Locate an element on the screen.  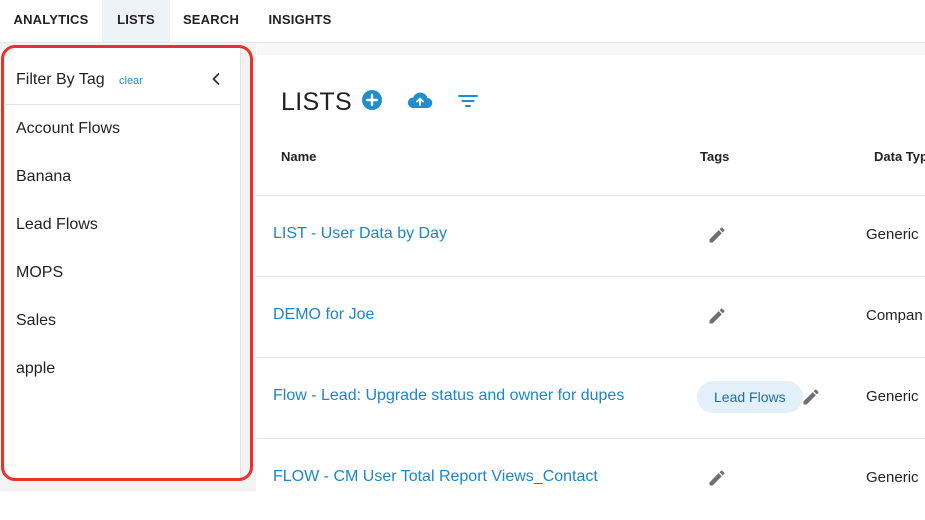
cloud-upload-icon is located at coordinates (420, 102).